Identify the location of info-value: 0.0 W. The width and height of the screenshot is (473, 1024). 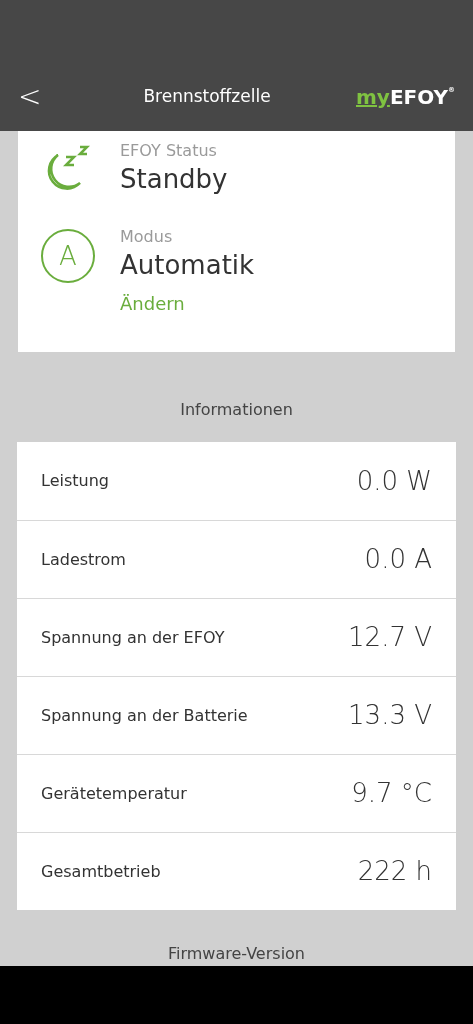
(394, 481).